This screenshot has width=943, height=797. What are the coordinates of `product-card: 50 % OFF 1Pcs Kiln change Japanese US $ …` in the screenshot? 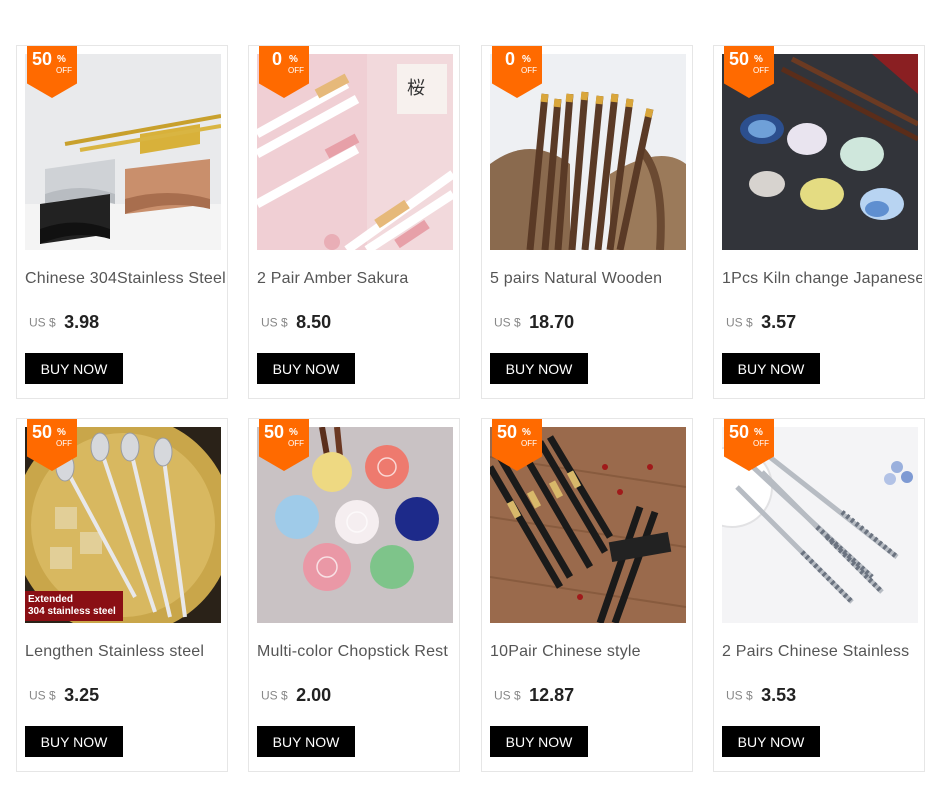 It's located at (819, 222).